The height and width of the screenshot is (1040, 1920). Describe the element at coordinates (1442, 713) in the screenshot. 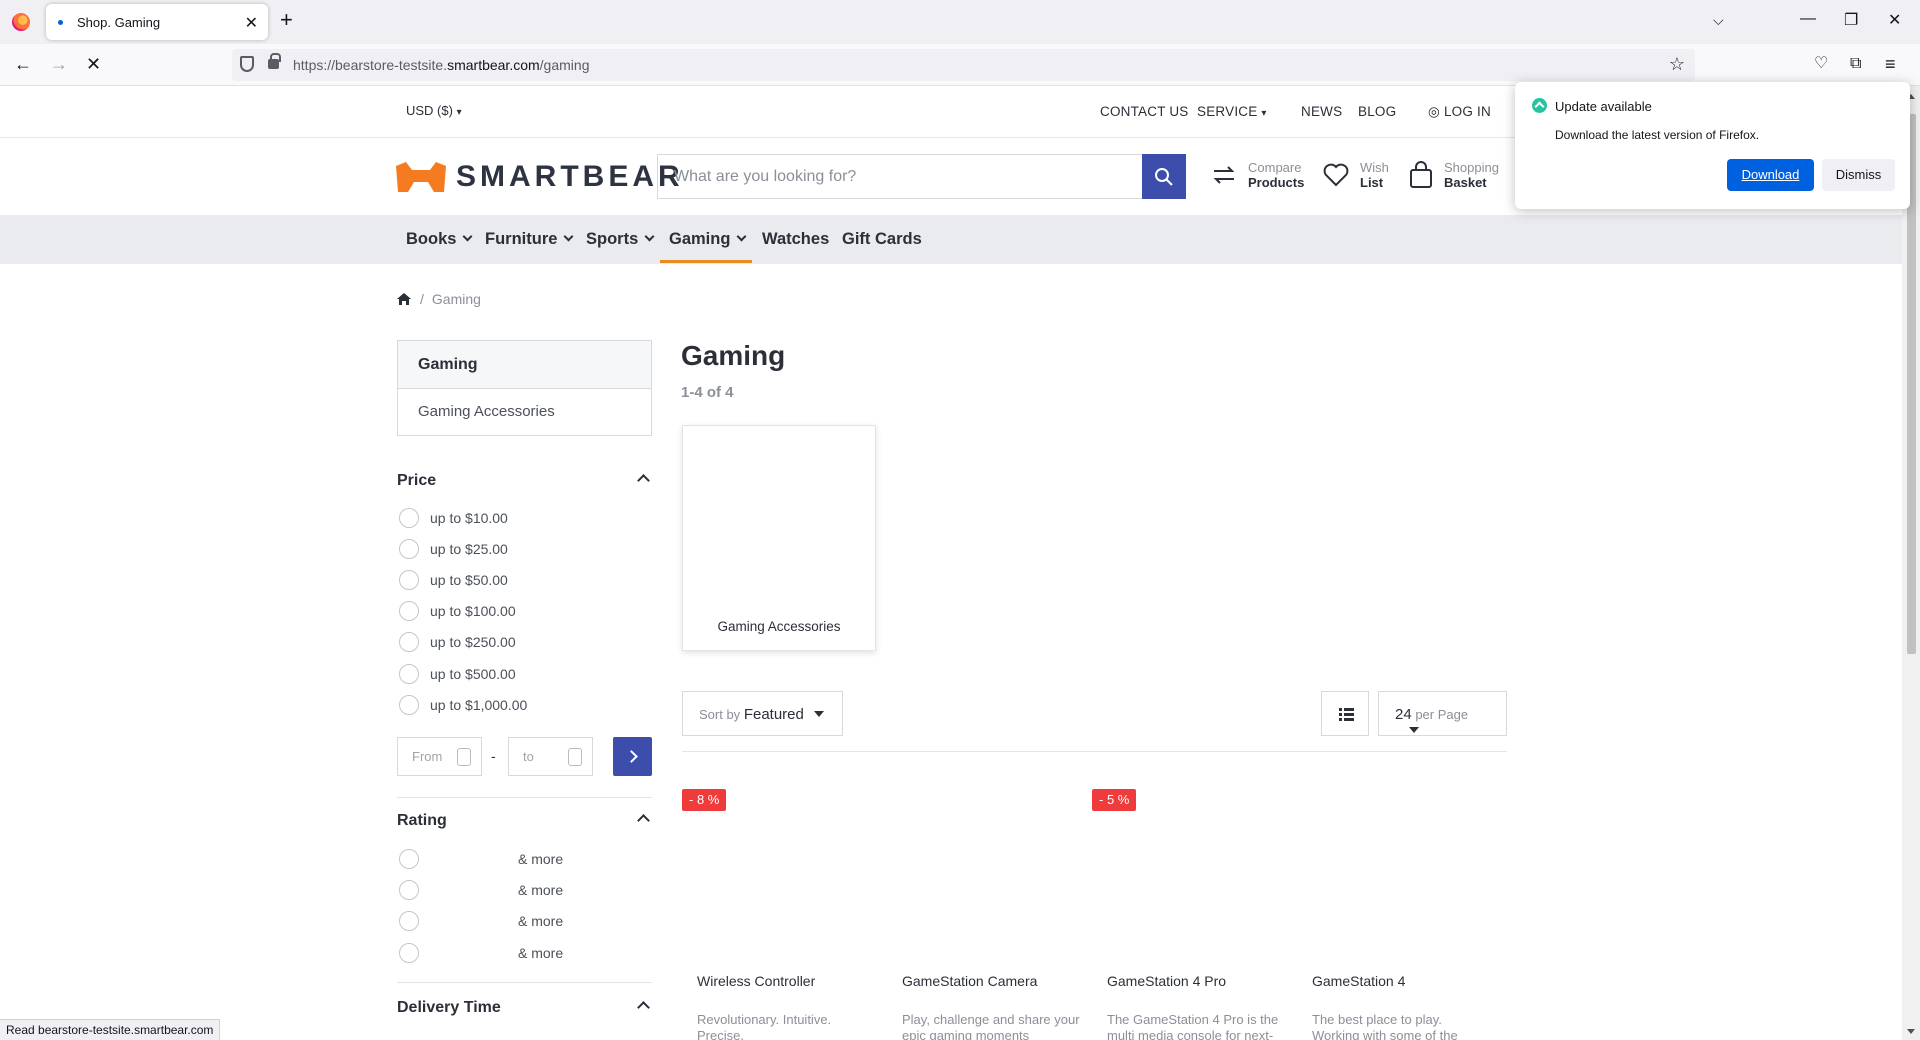

I see `per-page-dropdown: 24 per Page` at that location.